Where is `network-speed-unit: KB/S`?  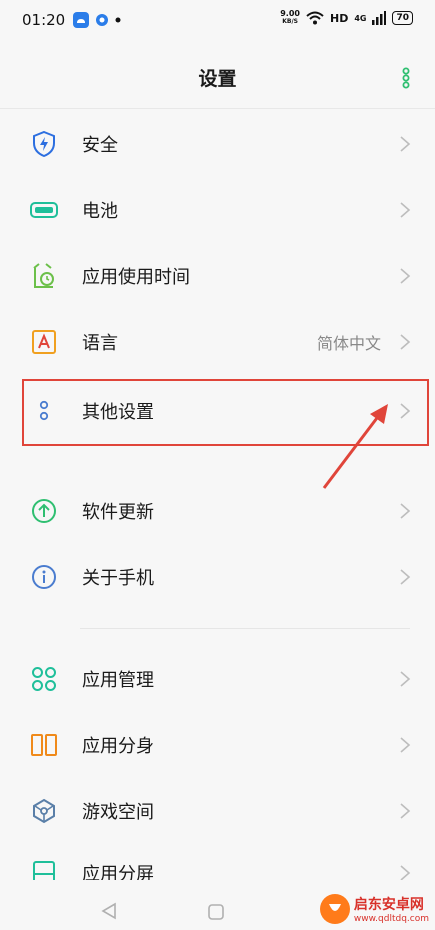
network-speed-unit: KB/S is located at coordinates (290, 21).